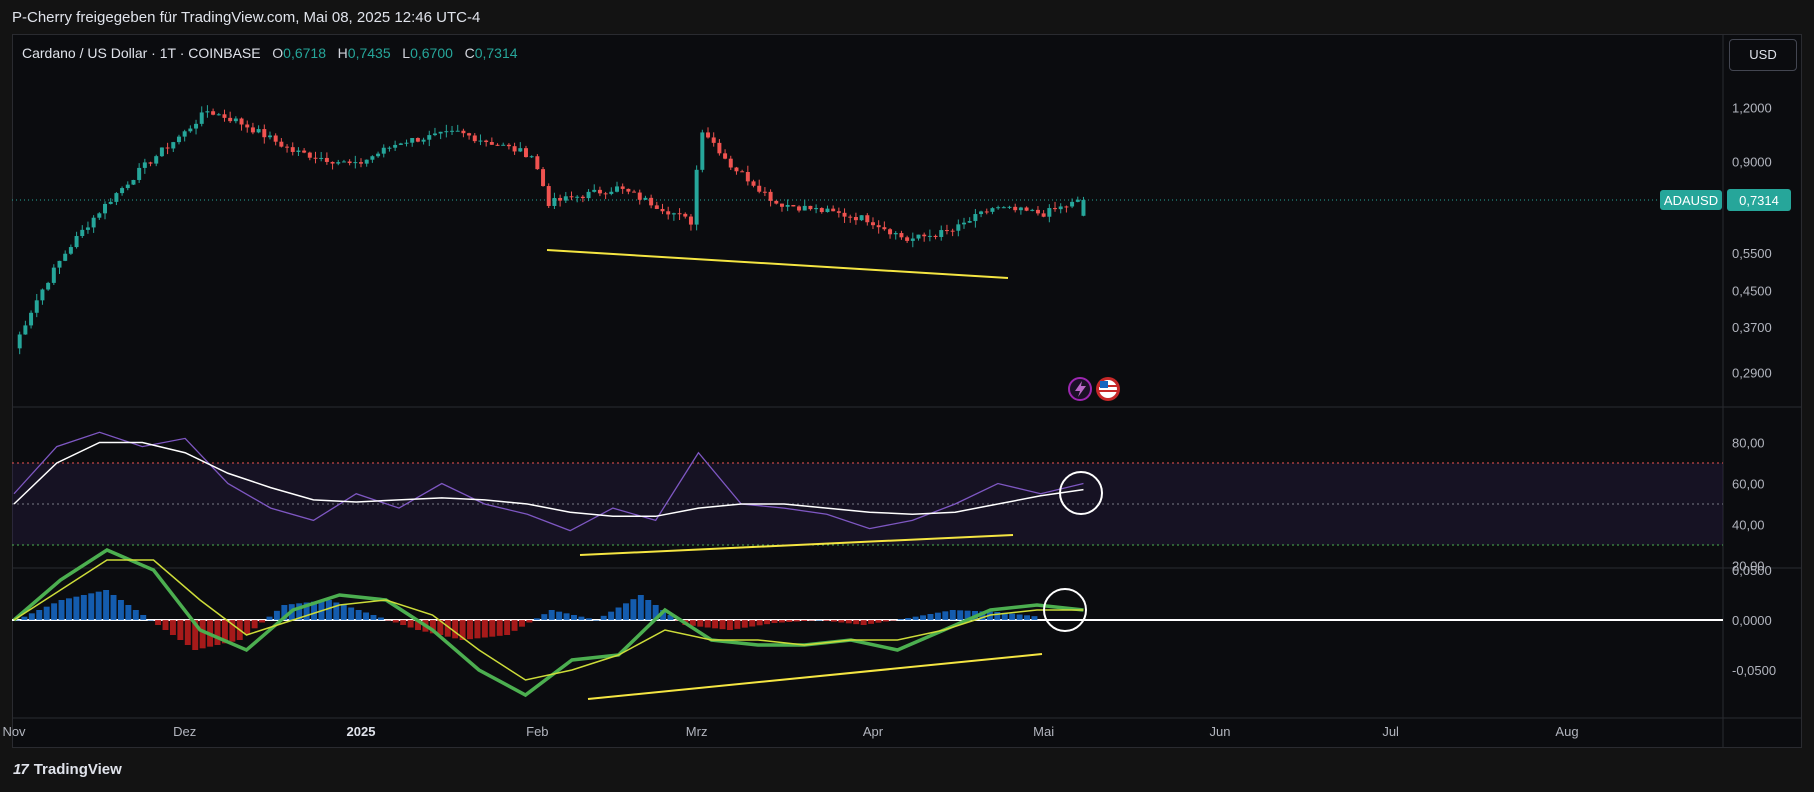  Describe the element at coordinates (67, 769) in the screenshot. I see `tradingview-logo: 17 TradingView` at that location.